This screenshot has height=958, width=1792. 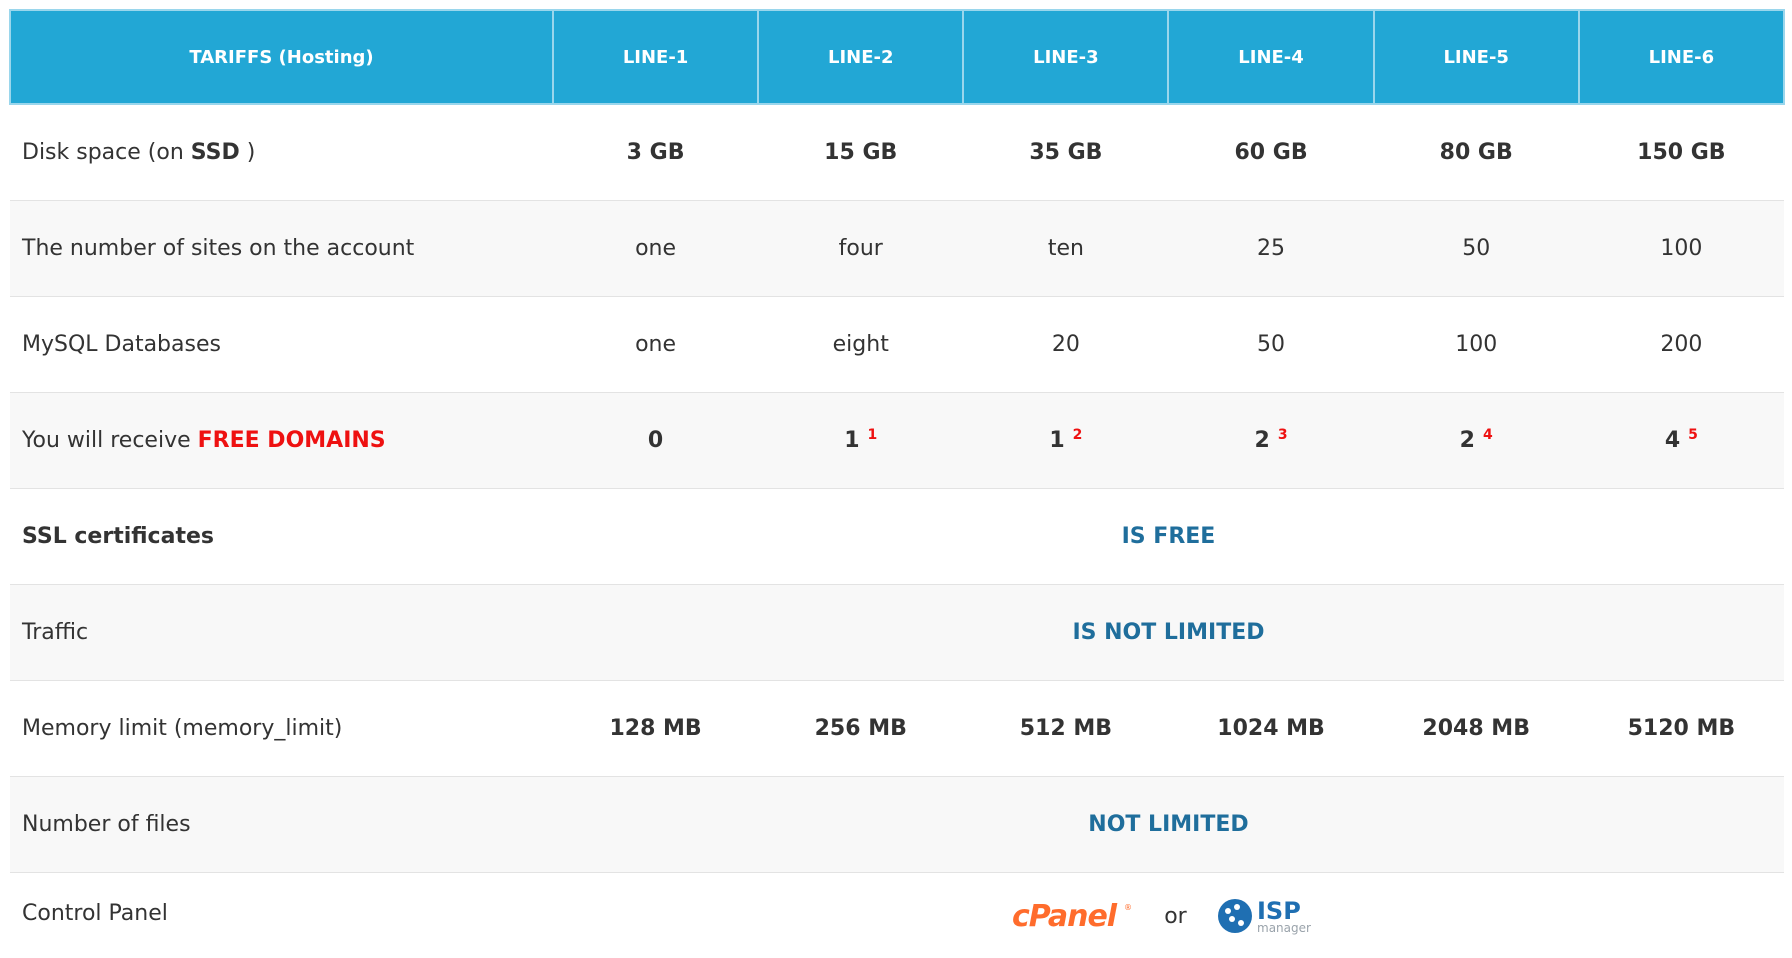 I want to click on domains-footnote-line-5: 4, so click(x=1488, y=435).